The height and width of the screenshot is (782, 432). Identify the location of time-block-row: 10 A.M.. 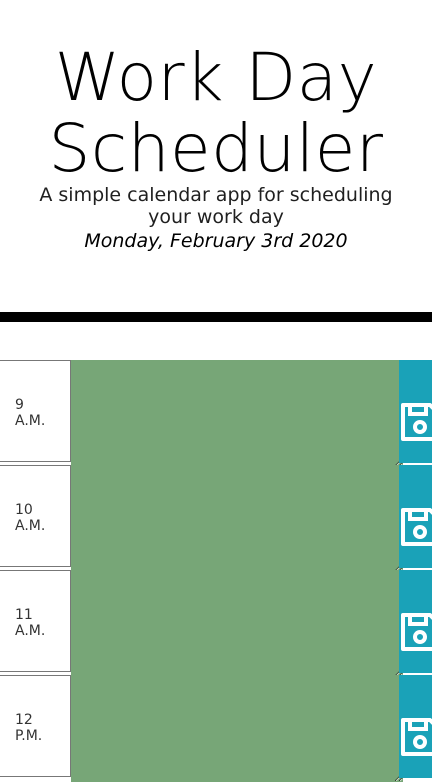
(216, 518).